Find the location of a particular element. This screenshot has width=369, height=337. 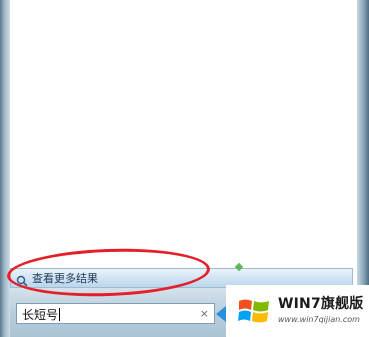

watermark-title: WIN7旗舰版 is located at coordinates (321, 304).